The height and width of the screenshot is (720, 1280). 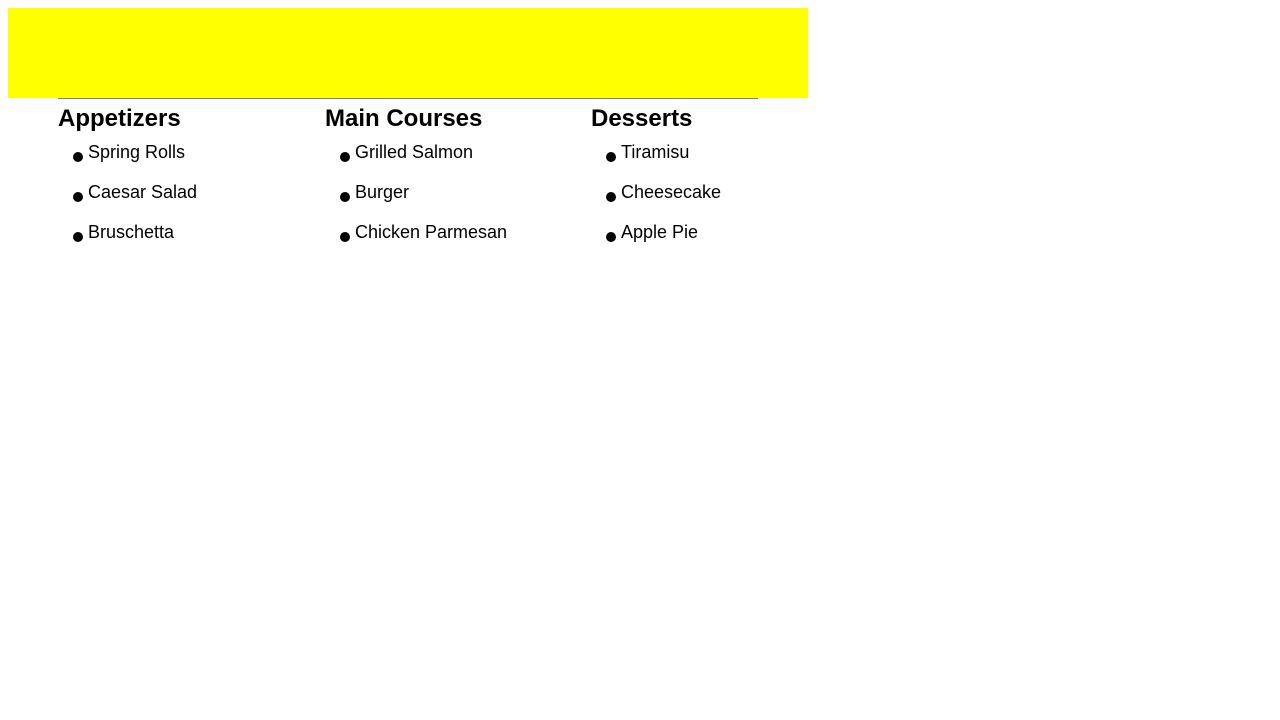 I want to click on menu-item: Grilled Salmon, so click(x=462, y=158).